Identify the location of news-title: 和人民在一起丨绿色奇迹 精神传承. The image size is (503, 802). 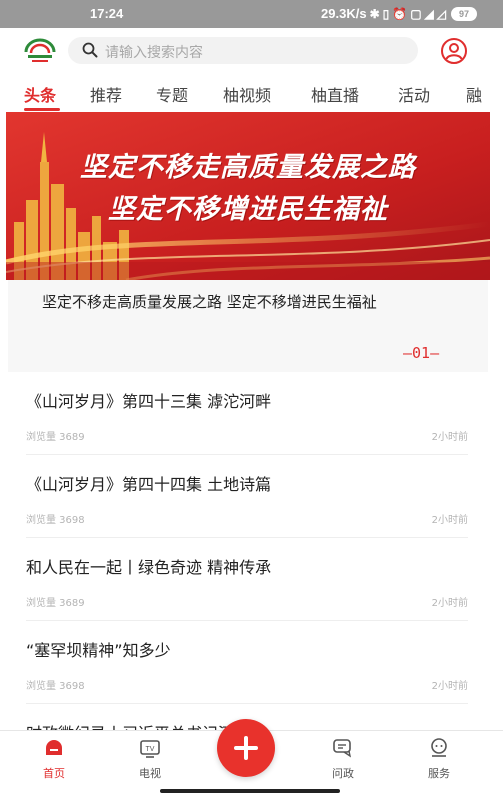
(149, 567).